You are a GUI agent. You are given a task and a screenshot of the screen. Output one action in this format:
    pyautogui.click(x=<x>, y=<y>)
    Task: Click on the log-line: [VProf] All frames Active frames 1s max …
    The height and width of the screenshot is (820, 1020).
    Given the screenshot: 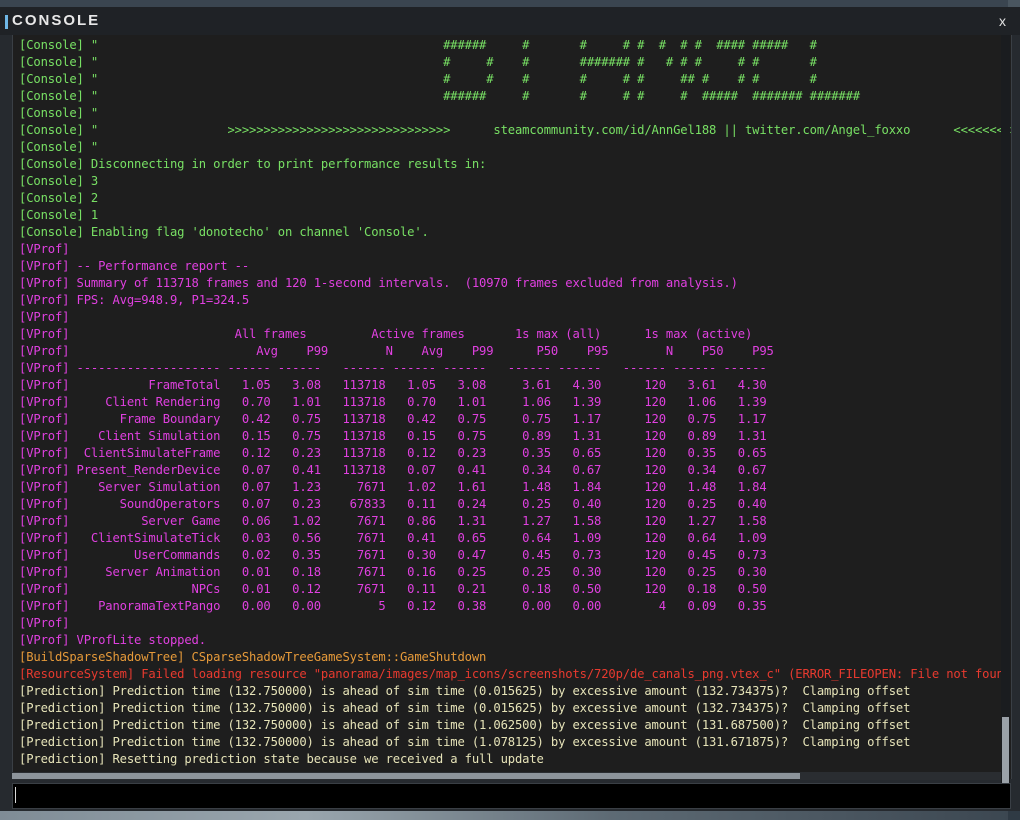 What is the action you would take?
    pyautogui.click(x=386, y=334)
    